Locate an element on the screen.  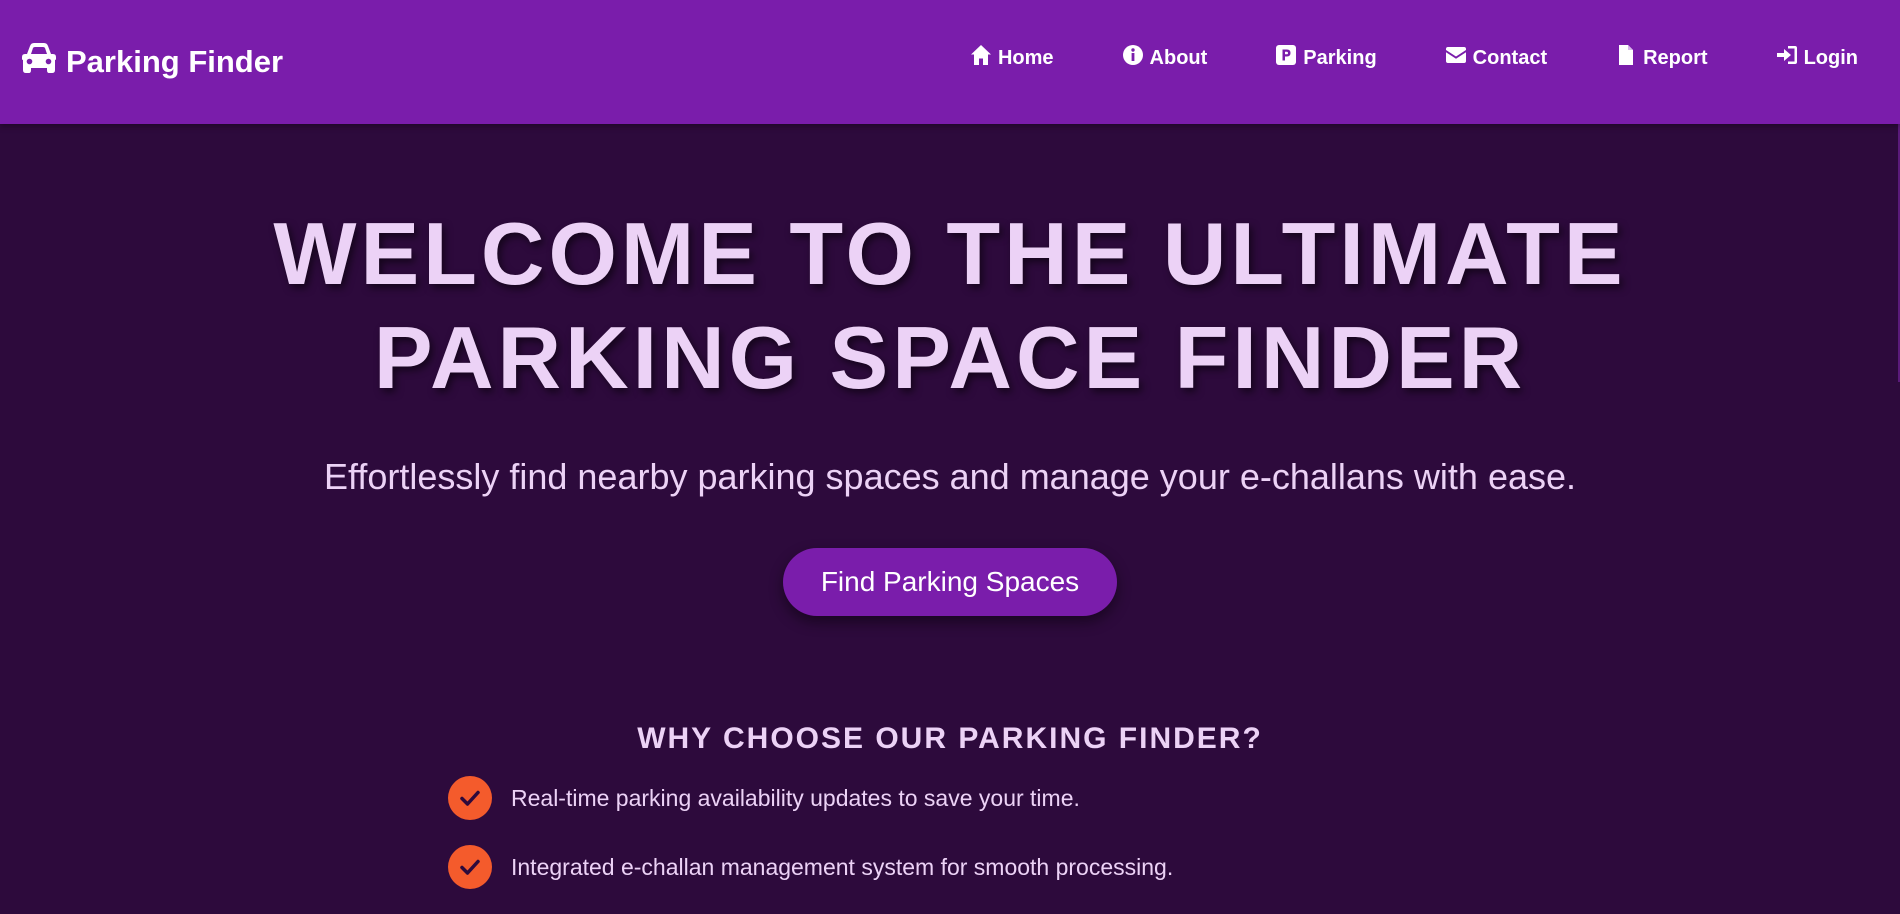
home-icon is located at coordinates (984, 58).